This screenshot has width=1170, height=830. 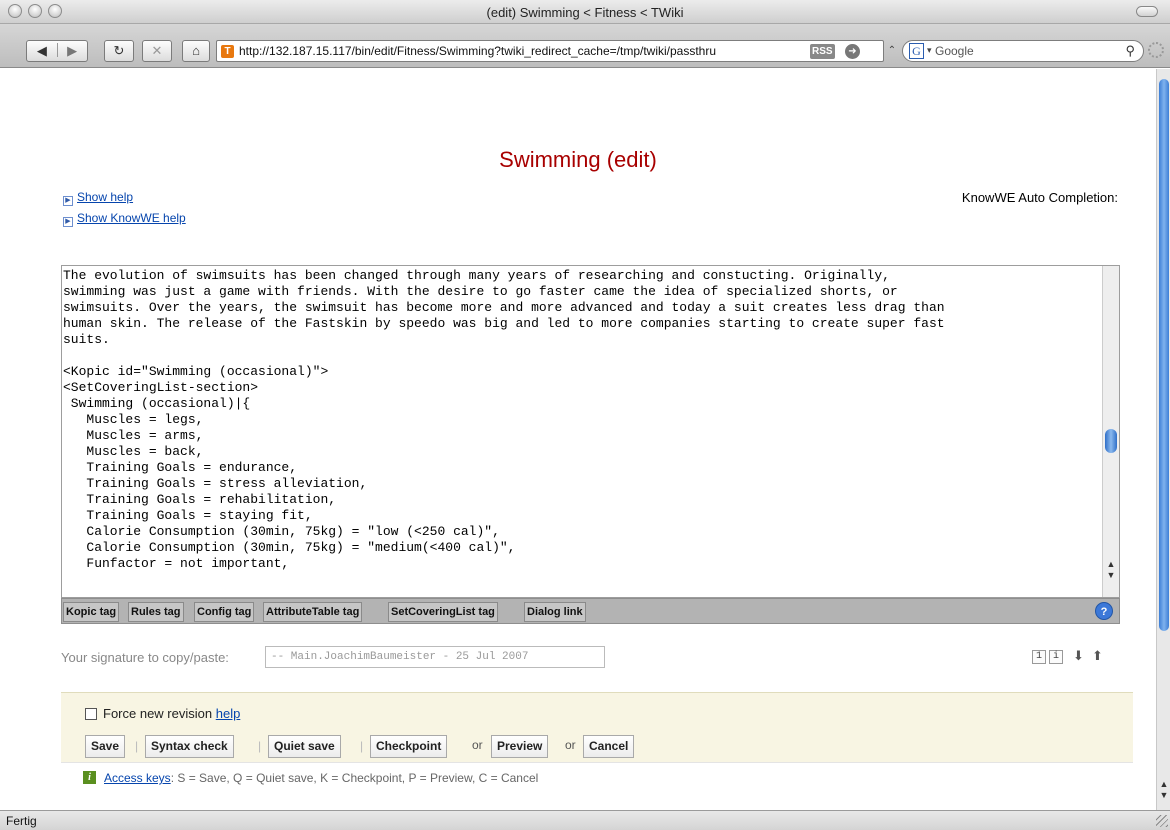 I want to click on reload-button: ↻, so click(x=119, y=51).